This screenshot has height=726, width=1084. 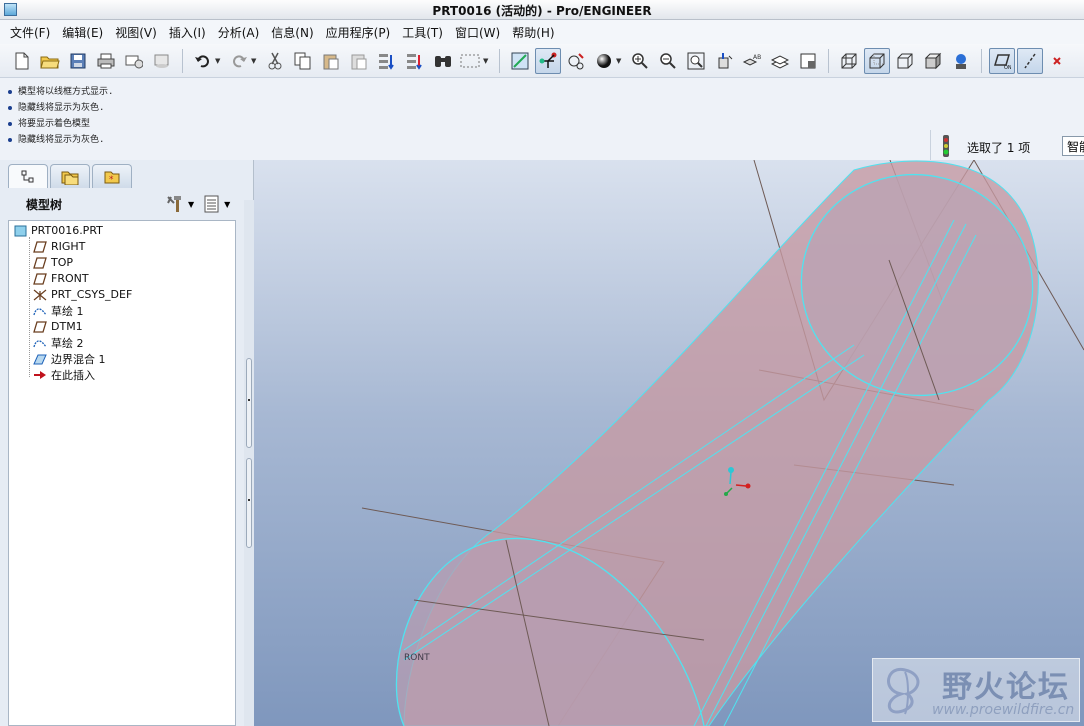 What do you see at coordinates (70, 176) in the screenshot?
I see `folder-browser-tab` at bounding box center [70, 176].